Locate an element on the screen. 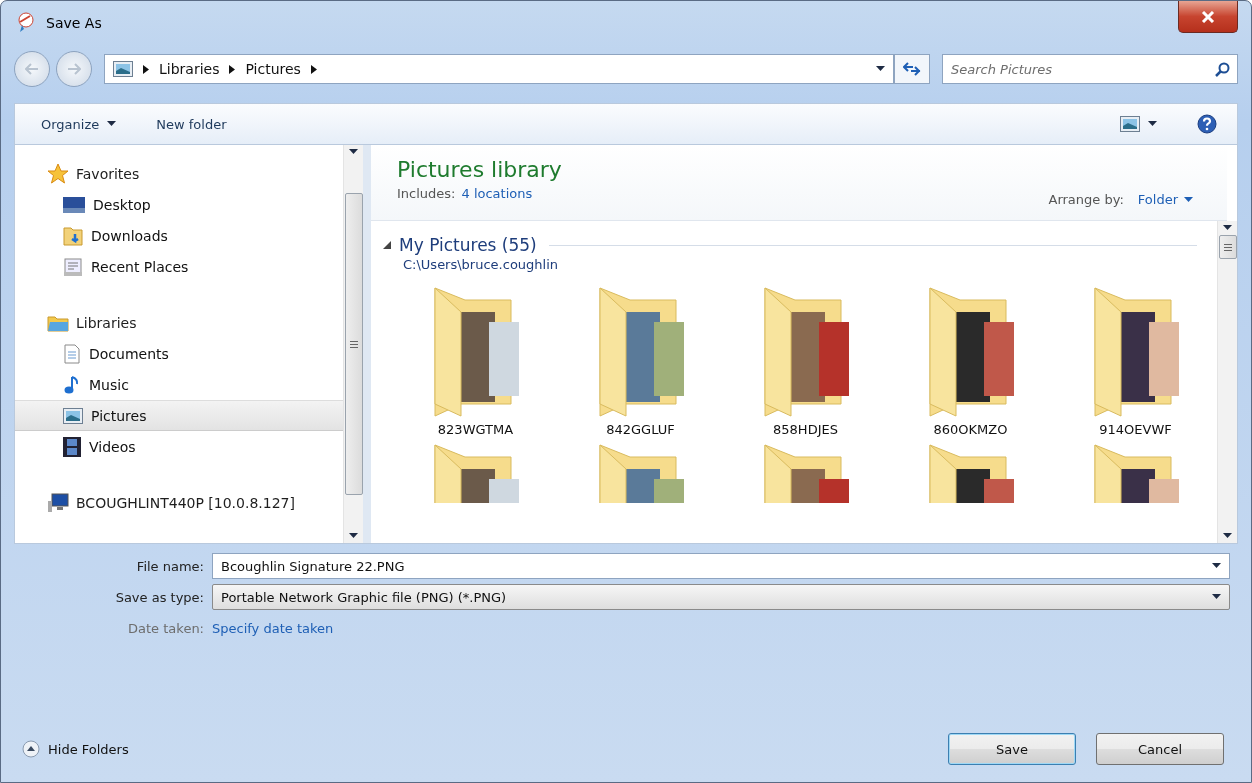 The image size is (1252, 783). music-note-icon is located at coordinates (72, 384).